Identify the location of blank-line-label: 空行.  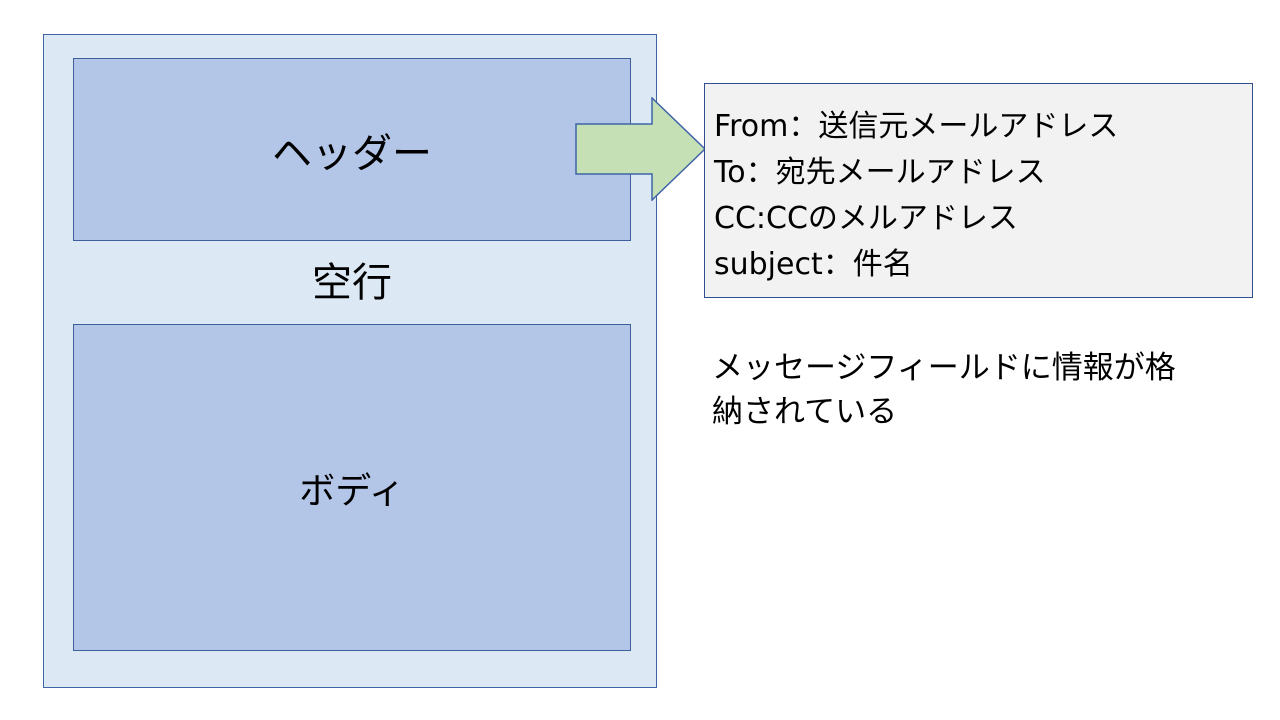
(352, 283).